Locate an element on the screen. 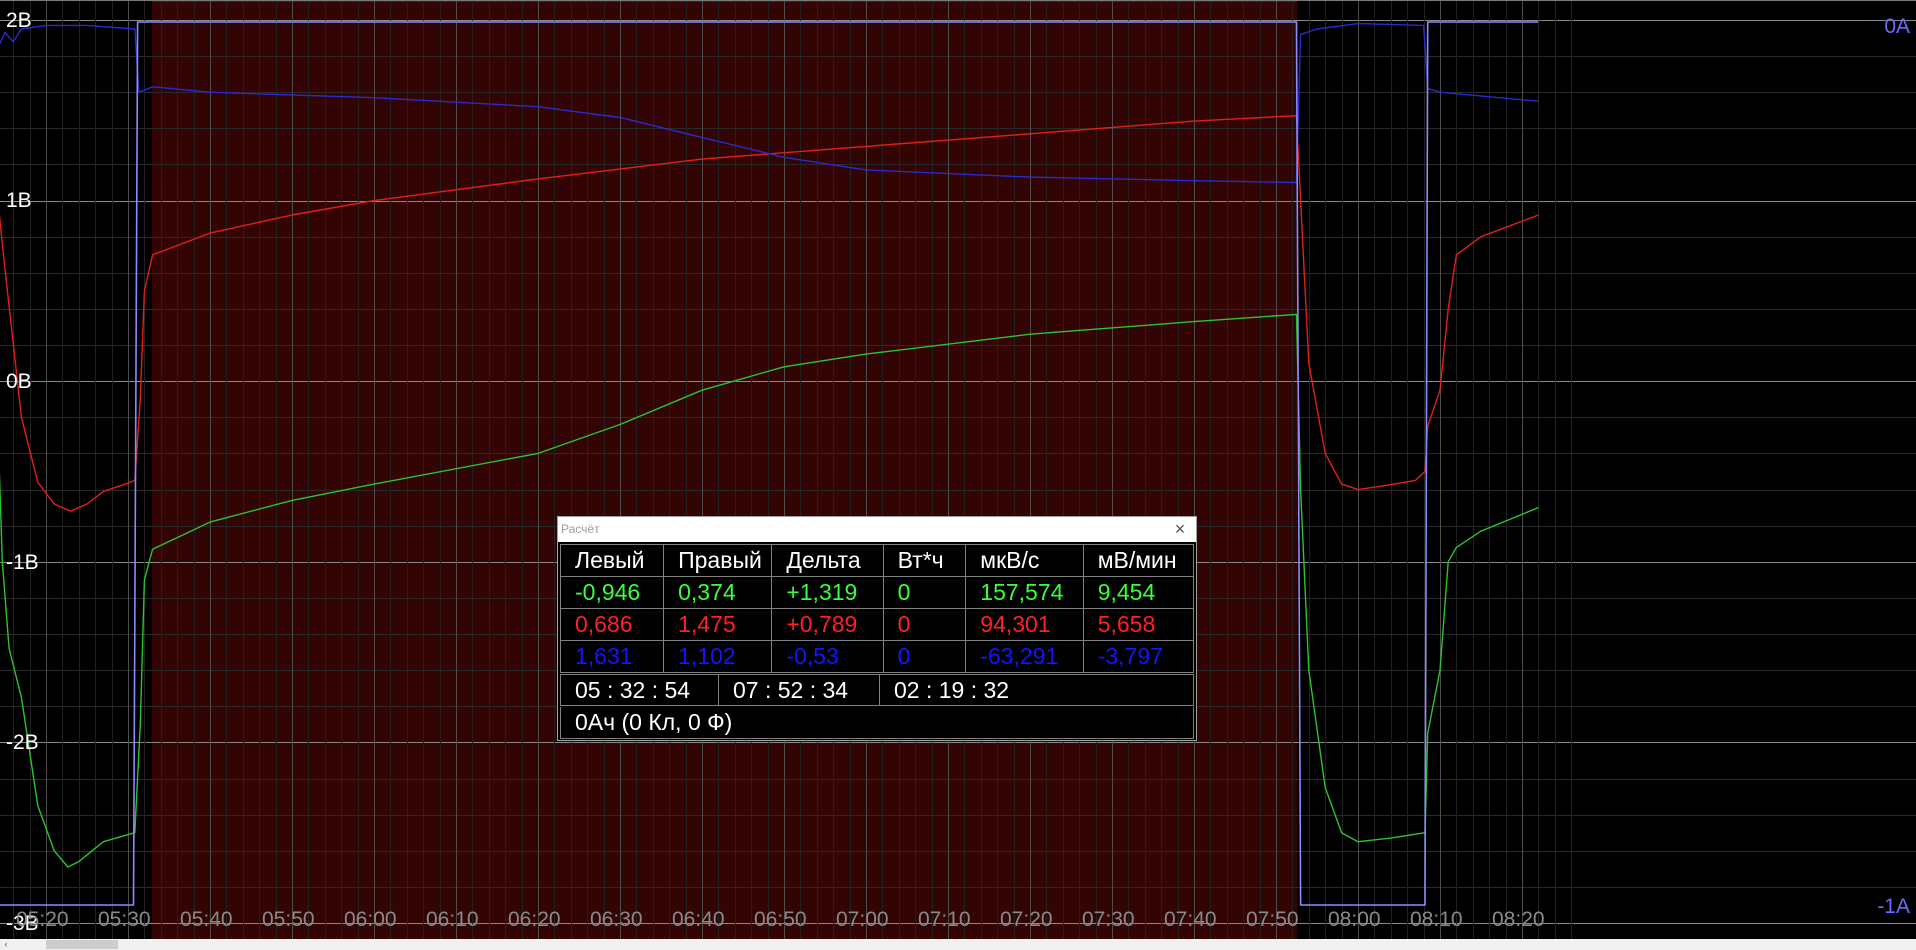  dialog-titlebar: Расчёт × is located at coordinates (877, 529).